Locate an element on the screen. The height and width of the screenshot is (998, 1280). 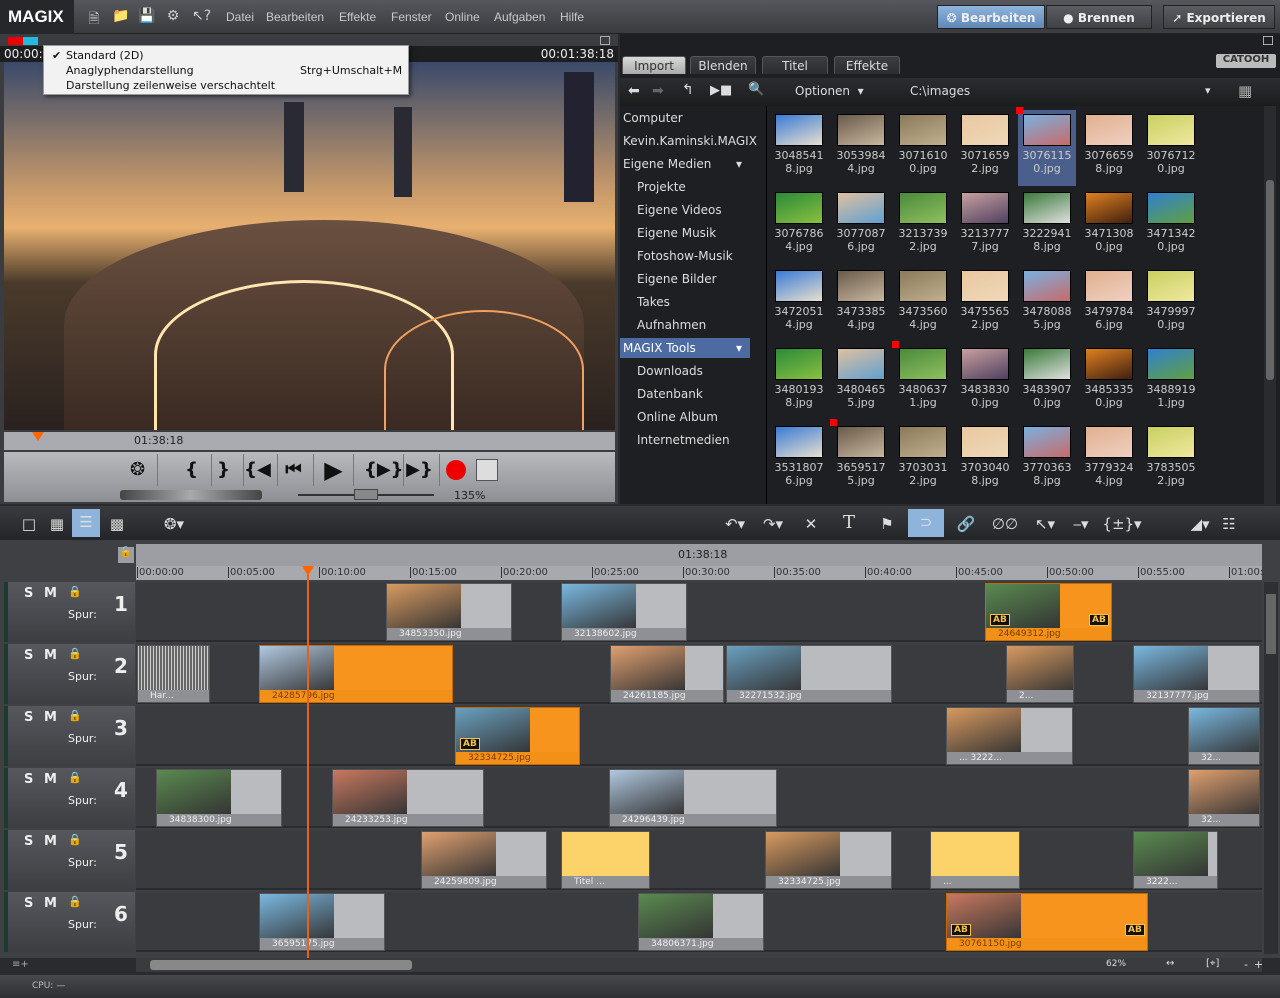
menu-item: Darstellung zeilenweise verschachtelt is located at coordinates (236, 85).